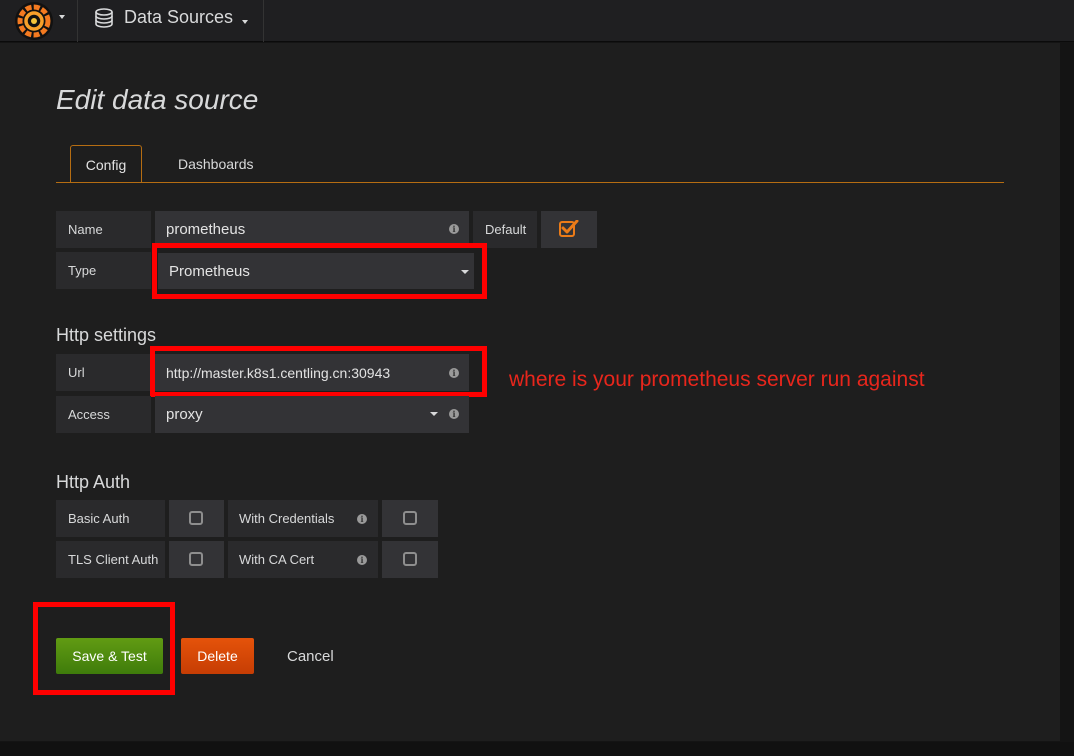 The image size is (1074, 756). Describe the element at coordinates (303, 518) in the screenshot. I see `with-credentials-label: With Credentials` at that location.